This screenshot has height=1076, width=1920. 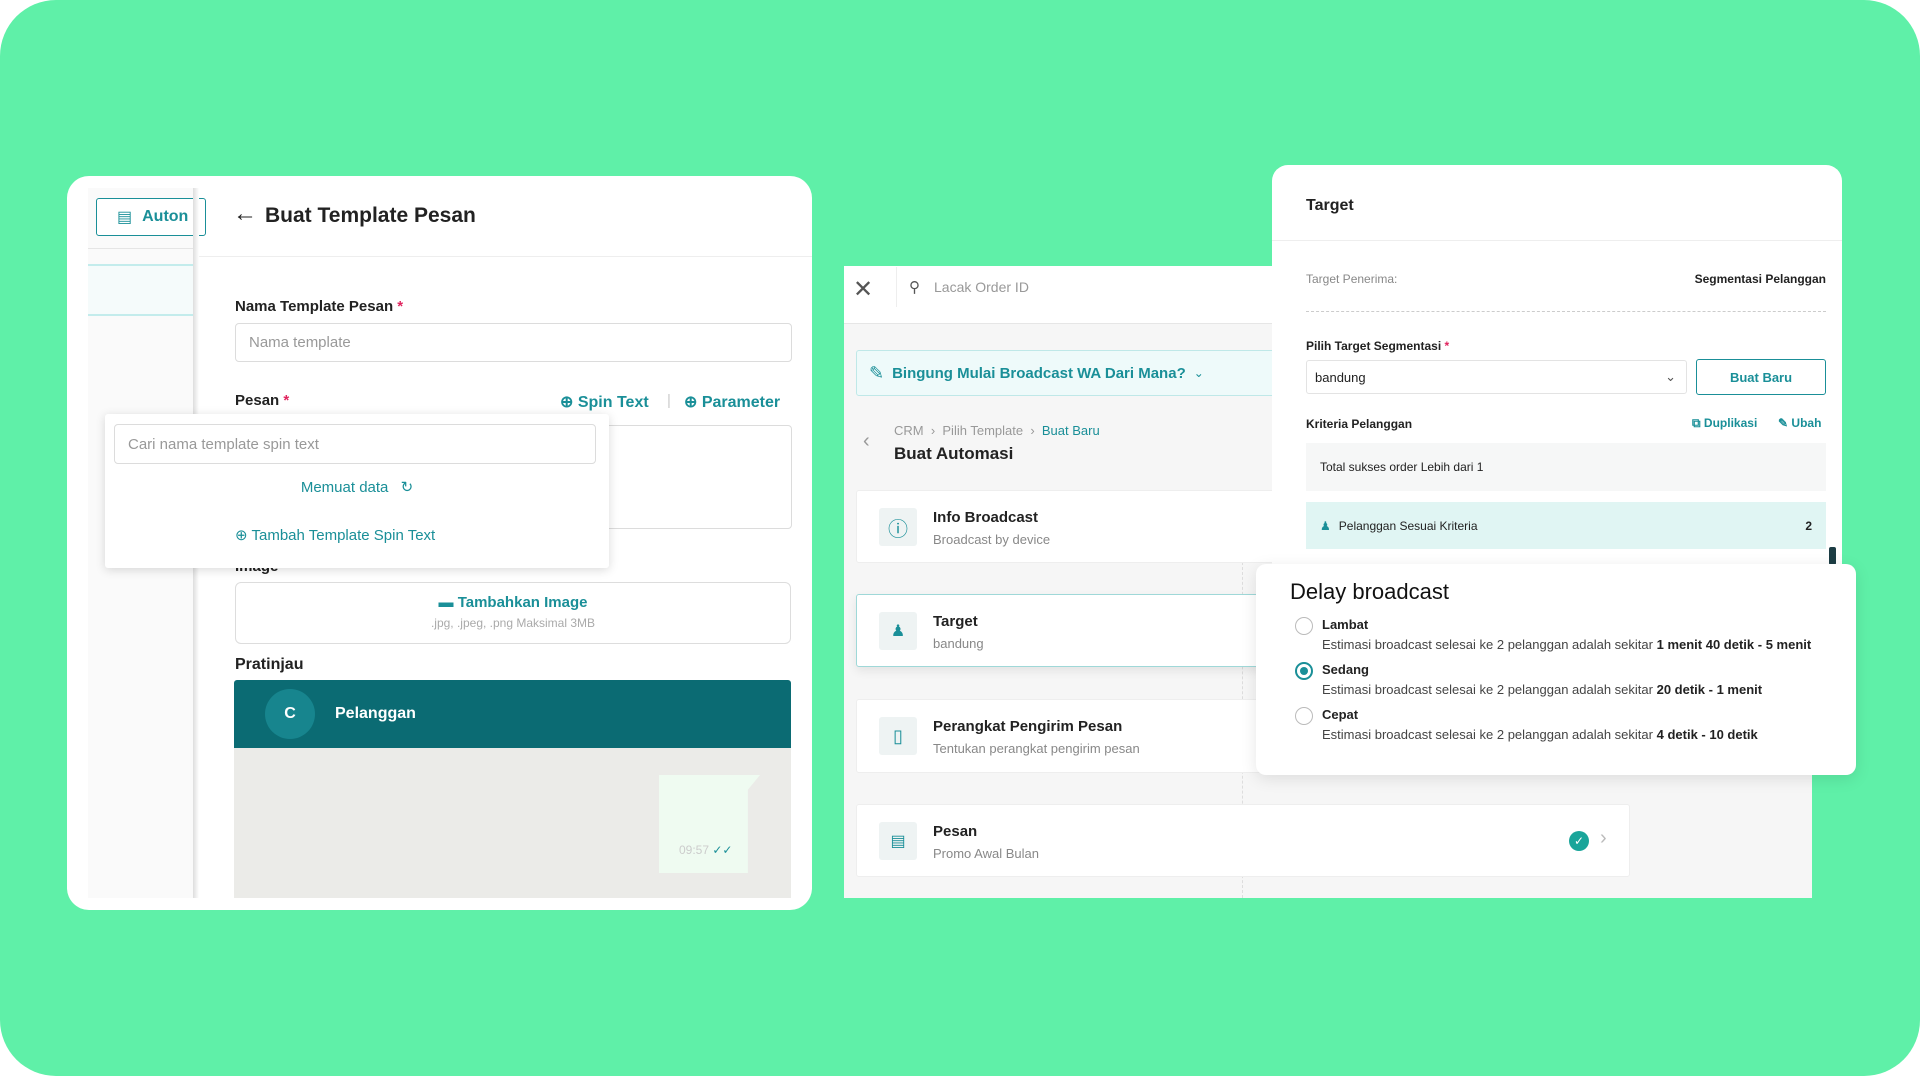 I want to click on segment-select: bandung ⌄, so click(x=1496, y=377).